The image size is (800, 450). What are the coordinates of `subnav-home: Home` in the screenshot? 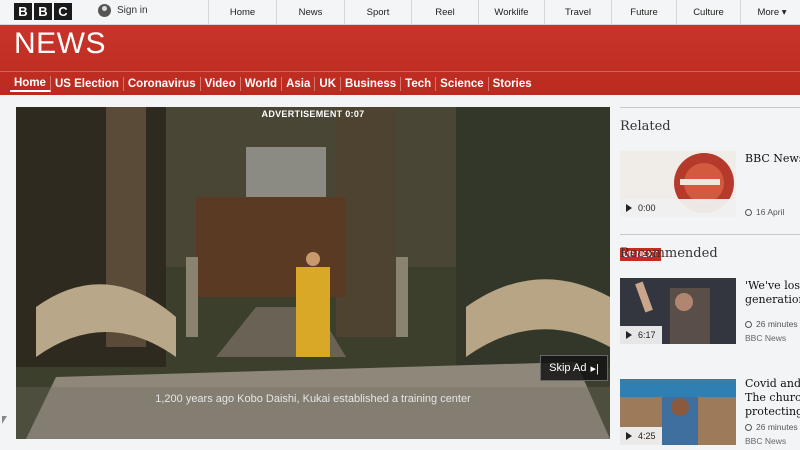 It's located at (30, 83).